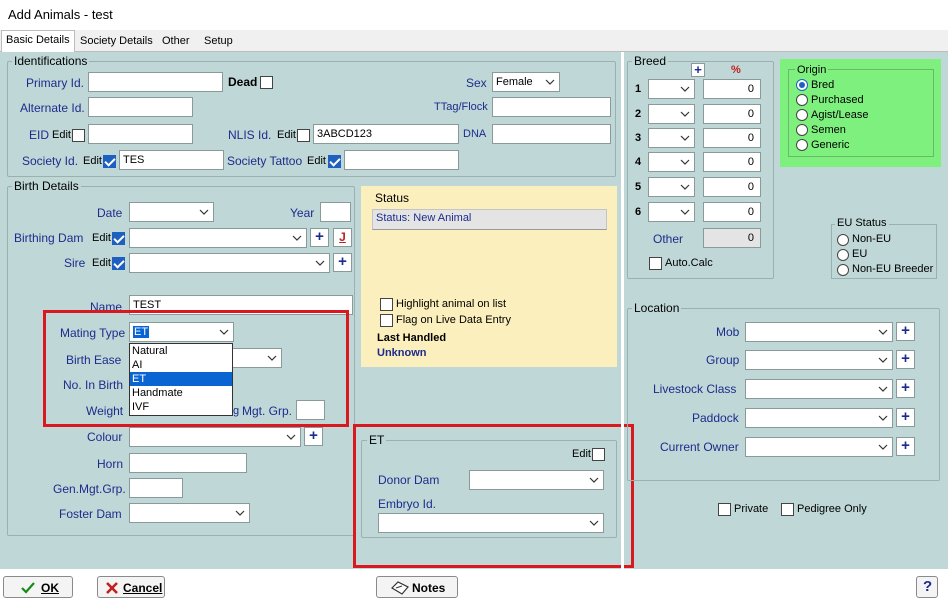  Describe the element at coordinates (905, 359) in the screenshot. I see `add-group-button: +` at that location.